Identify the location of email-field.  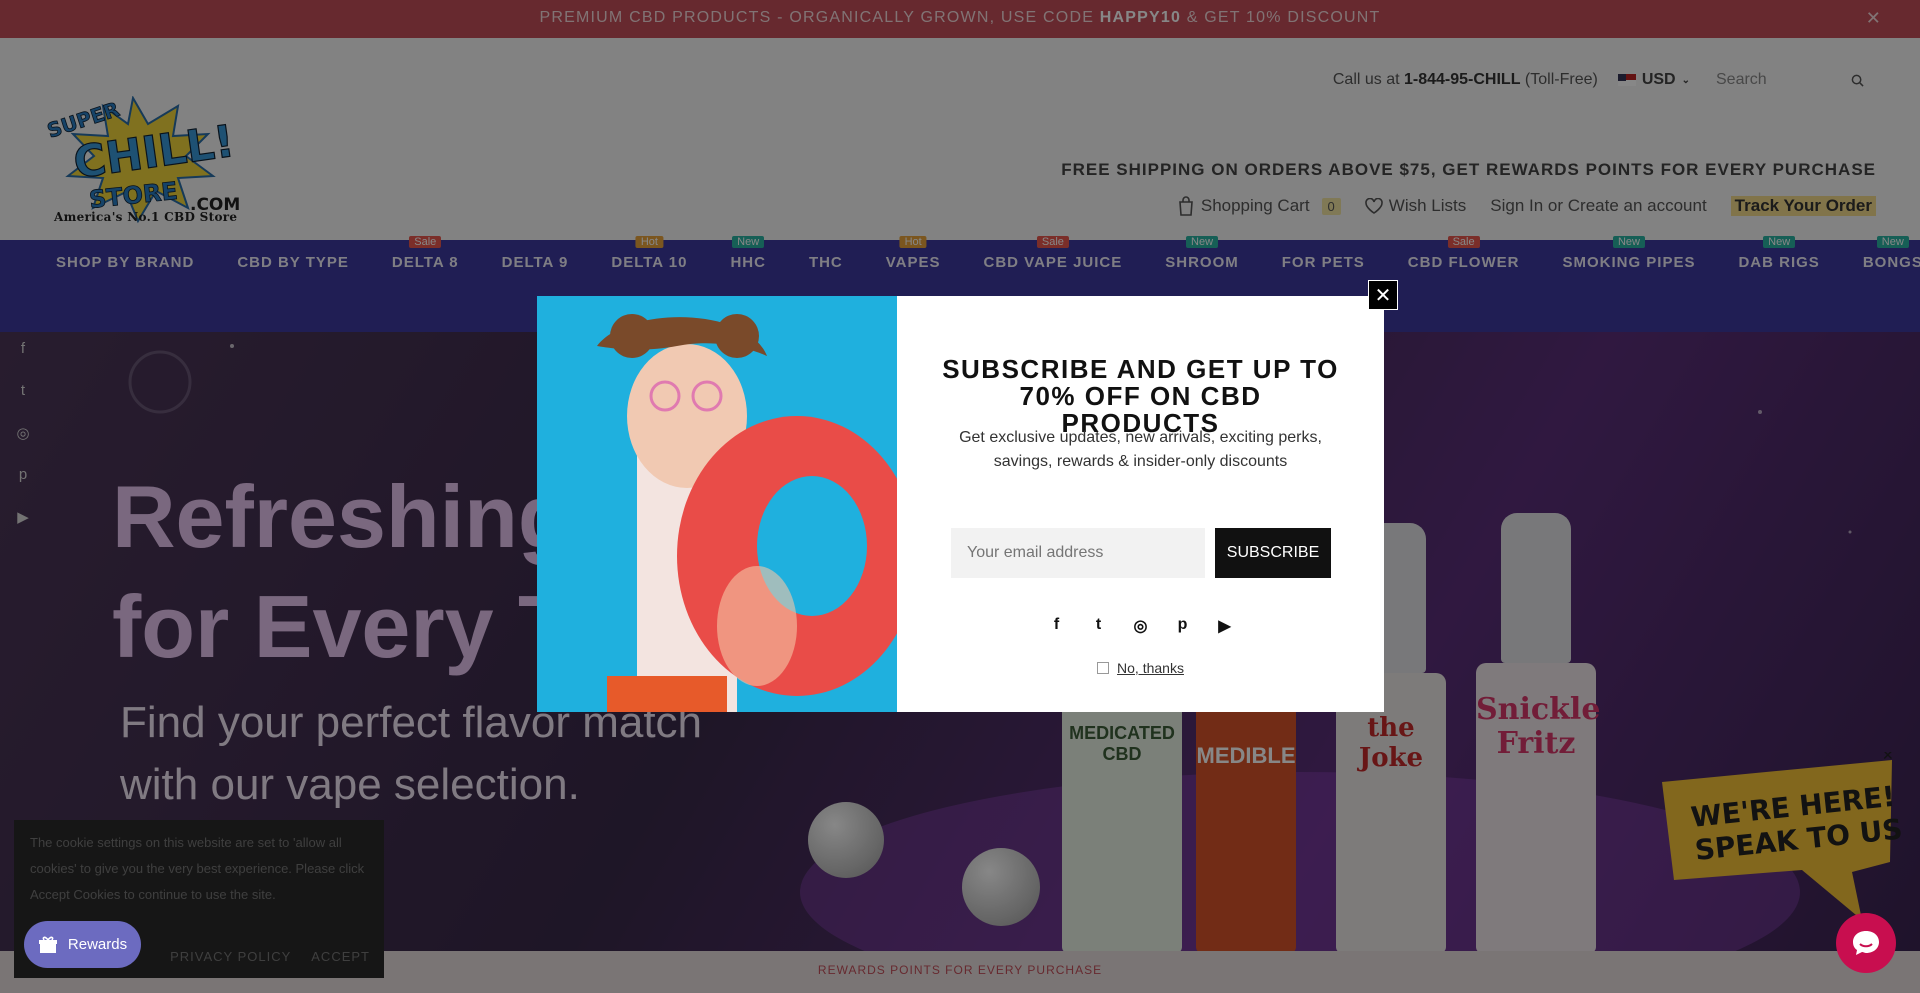
(1078, 553).